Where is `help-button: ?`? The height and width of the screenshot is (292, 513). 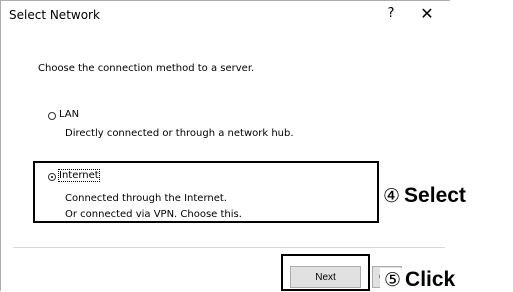 help-button: ? is located at coordinates (391, 13).